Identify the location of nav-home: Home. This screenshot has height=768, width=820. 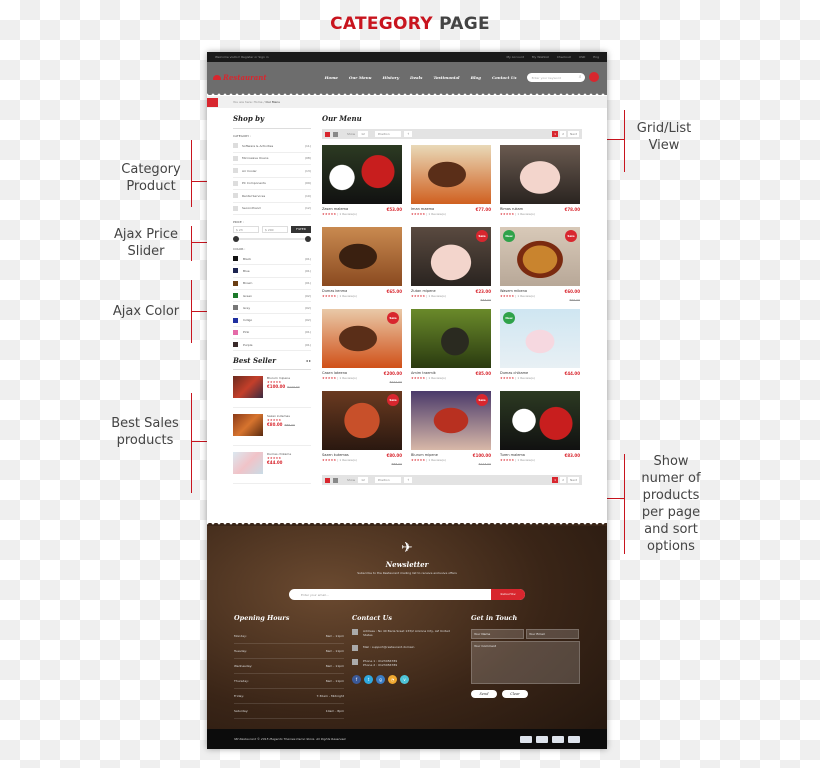
(331, 77).